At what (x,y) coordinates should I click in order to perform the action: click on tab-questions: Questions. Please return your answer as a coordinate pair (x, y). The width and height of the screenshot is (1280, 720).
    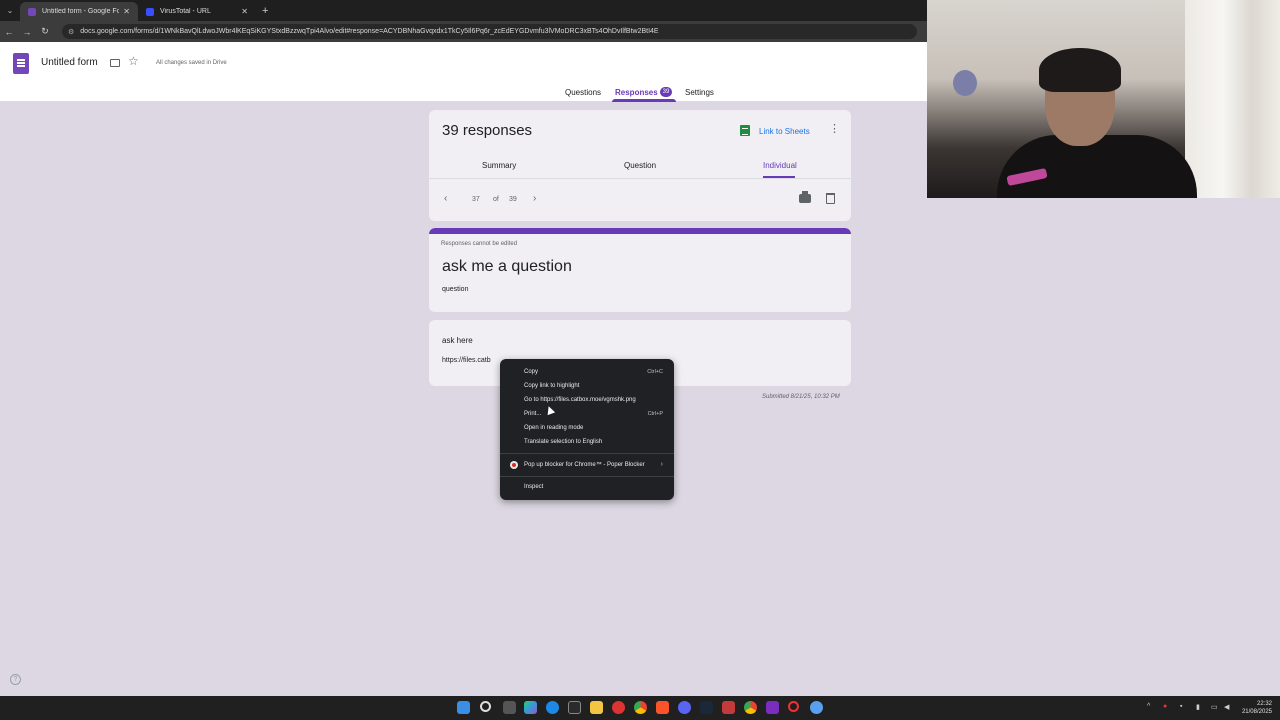
    Looking at the image, I should click on (583, 92).